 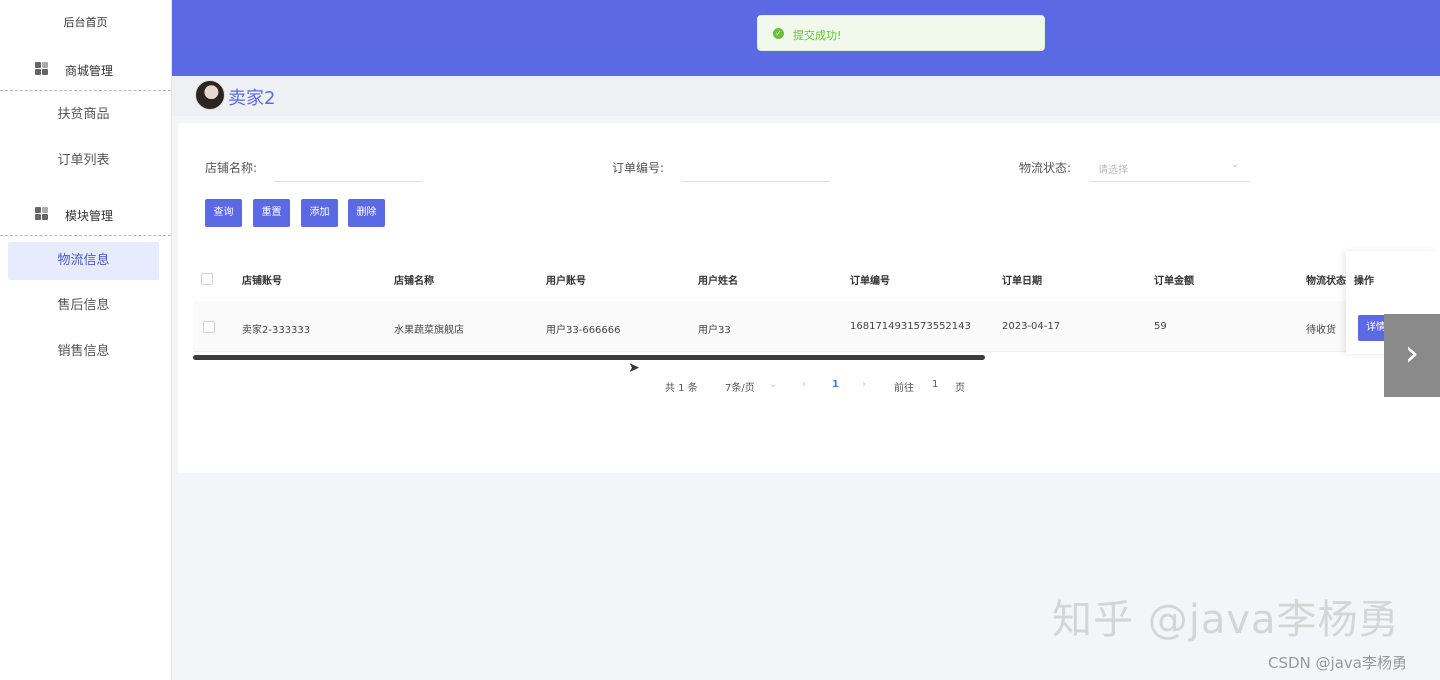 What do you see at coordinates (870, 279) in the screenshot?
I see `column-header: 订单编号` at bounding box center [870, 279].